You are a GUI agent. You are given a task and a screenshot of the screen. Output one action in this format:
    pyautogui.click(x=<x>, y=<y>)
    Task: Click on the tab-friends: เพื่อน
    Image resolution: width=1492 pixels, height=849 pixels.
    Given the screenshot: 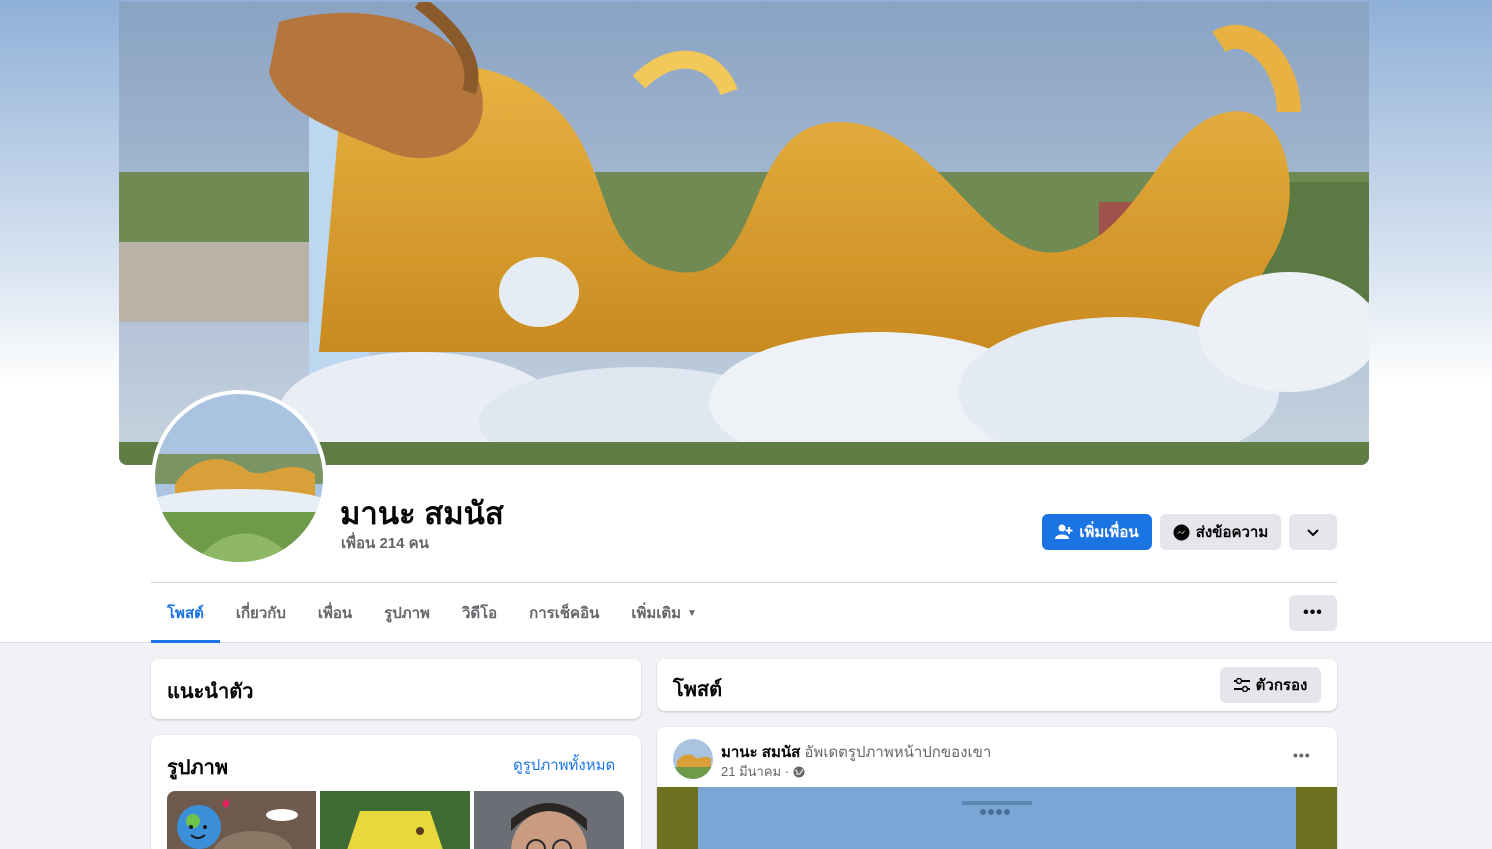 What is the action you would take?
    pyautogui.click(x=335, y=613)
    